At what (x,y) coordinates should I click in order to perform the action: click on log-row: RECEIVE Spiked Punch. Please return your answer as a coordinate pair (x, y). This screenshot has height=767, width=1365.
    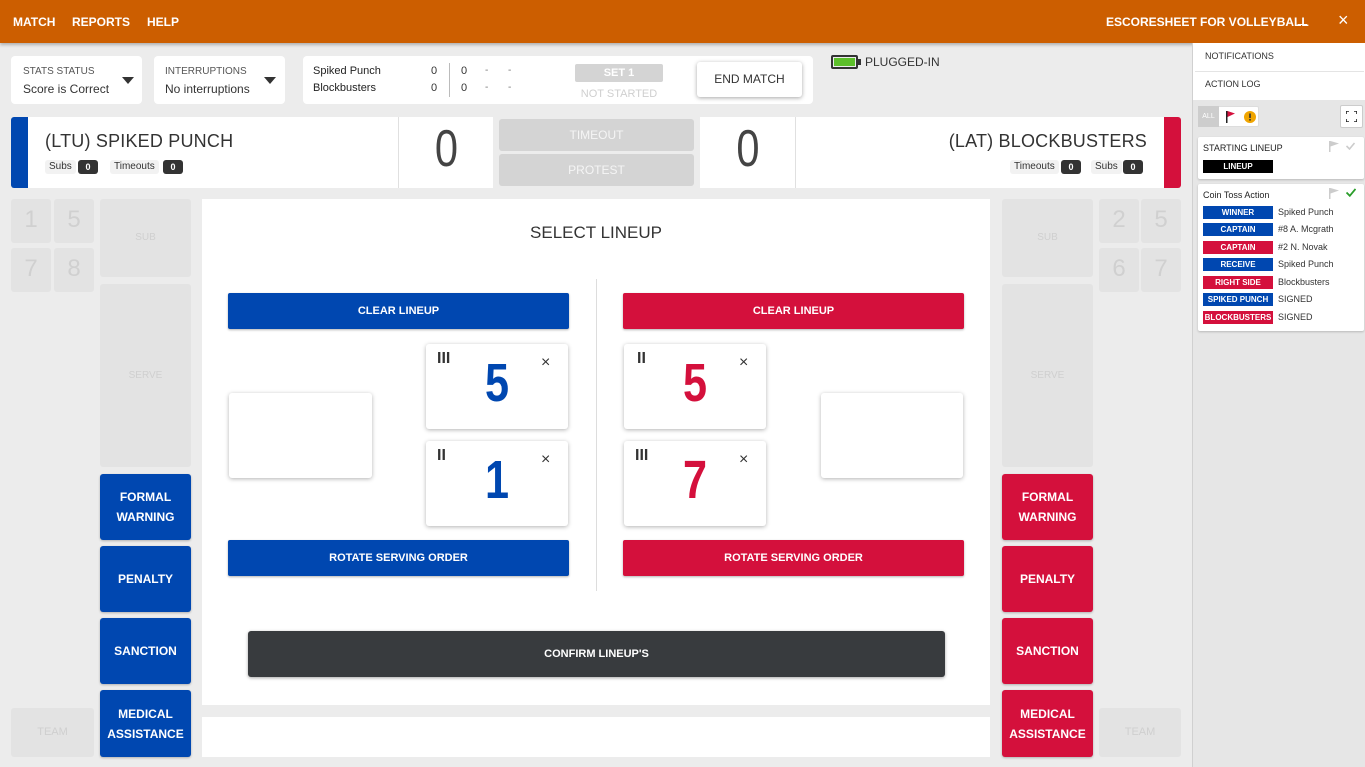
    Looking at the image, I should click on (1283, 265).